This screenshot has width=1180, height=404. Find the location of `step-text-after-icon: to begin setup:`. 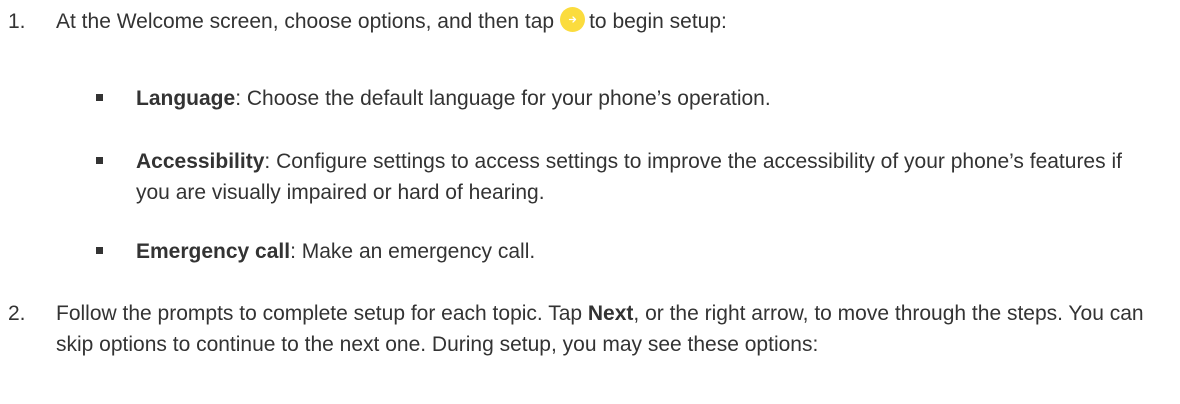

step-text-after-icon: to begin setup: is located at coordinates (658, 21).